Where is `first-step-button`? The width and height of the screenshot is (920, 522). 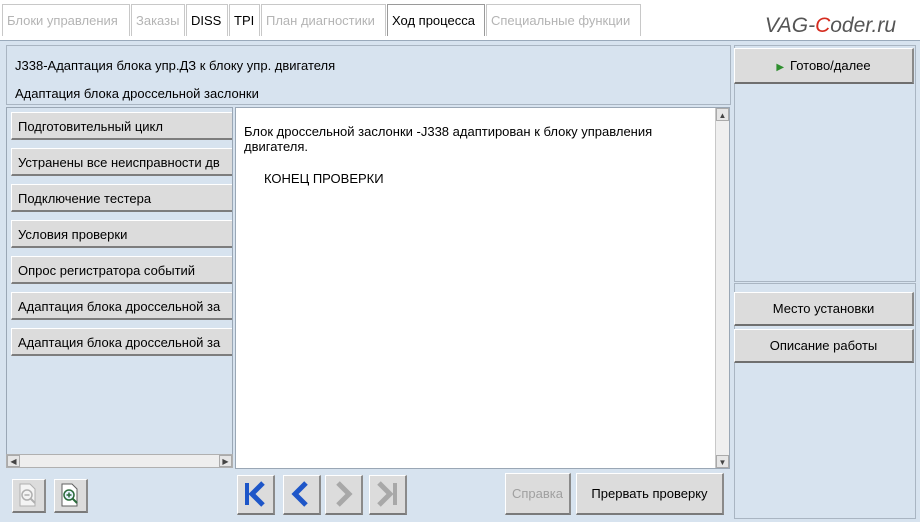 first-step-button is located at coordinates (256, 495).